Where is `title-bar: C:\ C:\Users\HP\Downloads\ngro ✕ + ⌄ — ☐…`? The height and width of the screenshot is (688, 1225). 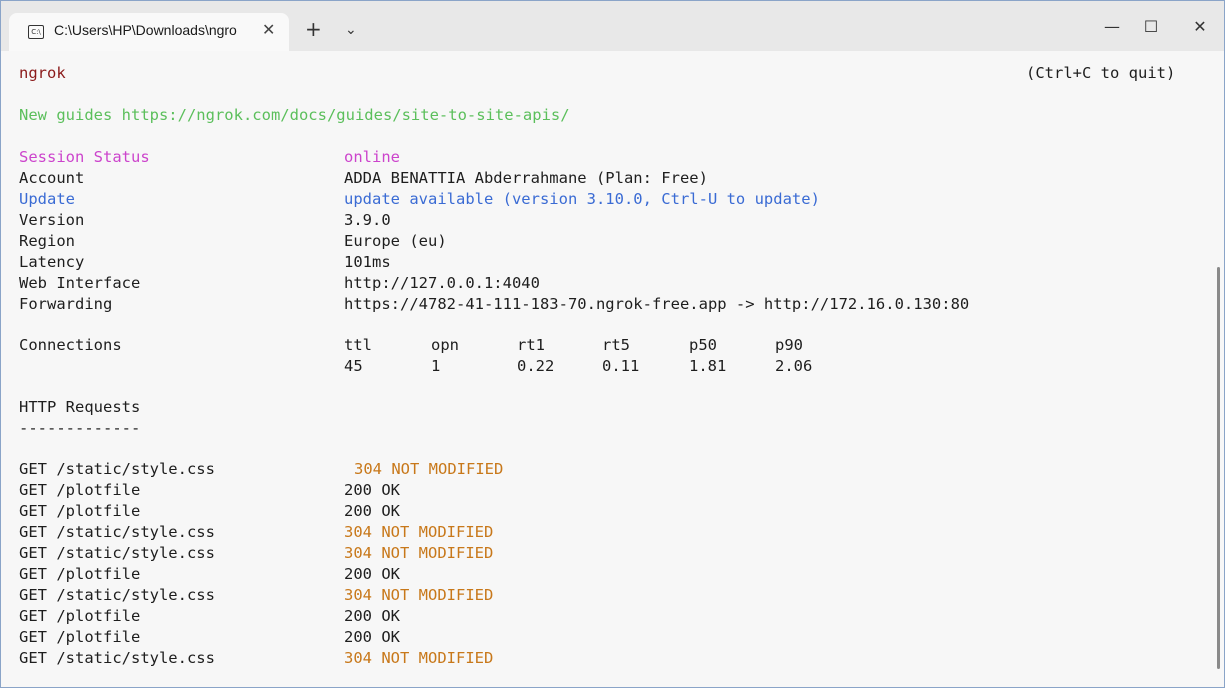
title-bar: C:\ C:\Users\HP\Downloads\ngro ✕ + ⌄ — ☐… is located at coordinates (612, 26).